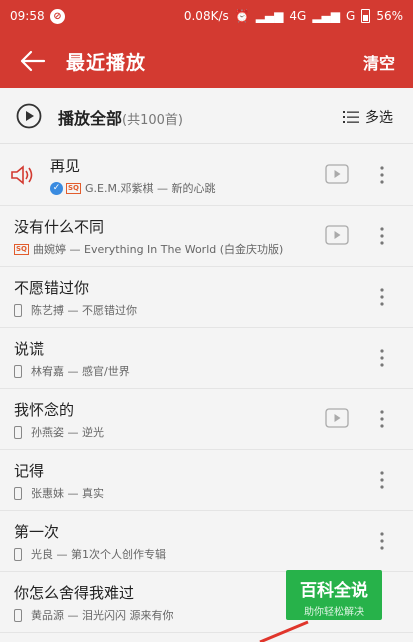 The height and width of the screenshot is (642, 413). Describe the element at coordinates (74, 593) in the screenshot. I see `song-title: 你怎么舍得我难过` at that location.